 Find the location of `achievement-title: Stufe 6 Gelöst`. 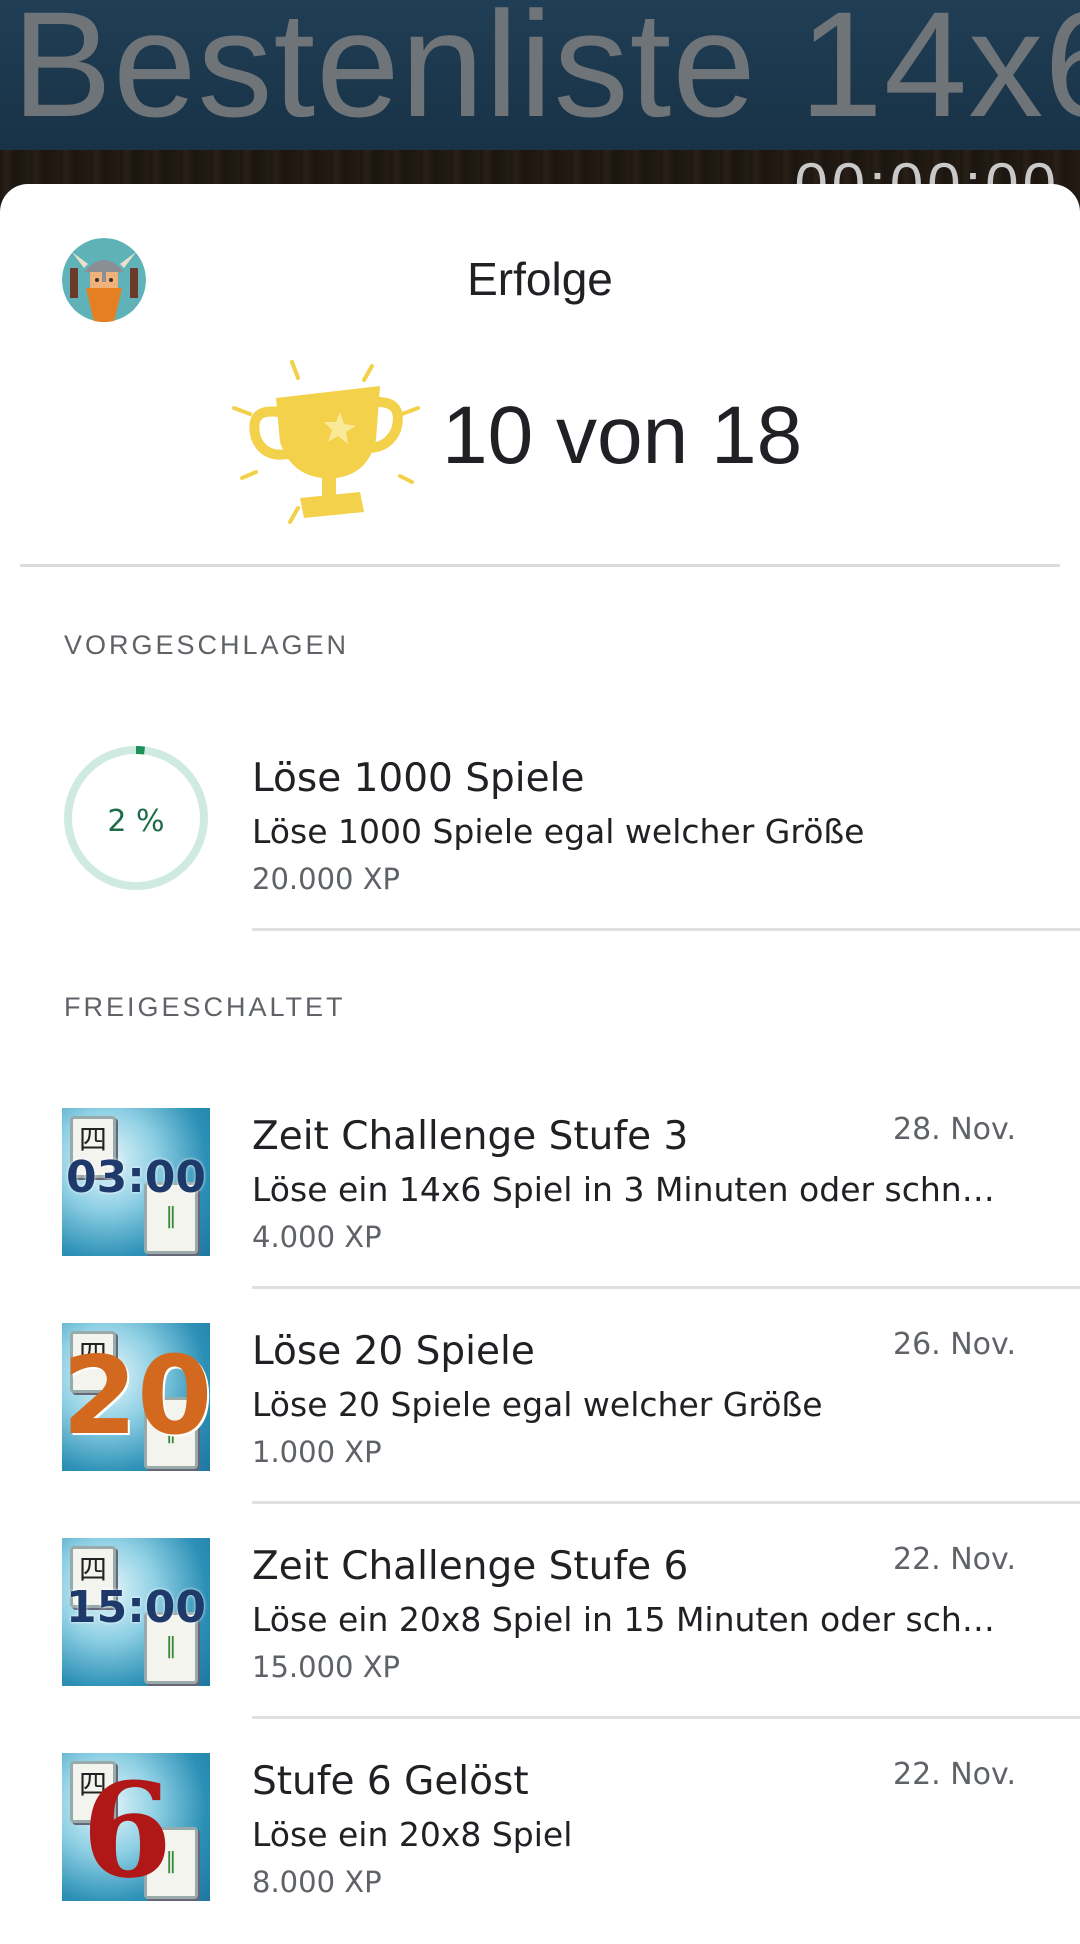

achievement-title: Stufe 6 Gelöst is located at coordinates (390, 1781).